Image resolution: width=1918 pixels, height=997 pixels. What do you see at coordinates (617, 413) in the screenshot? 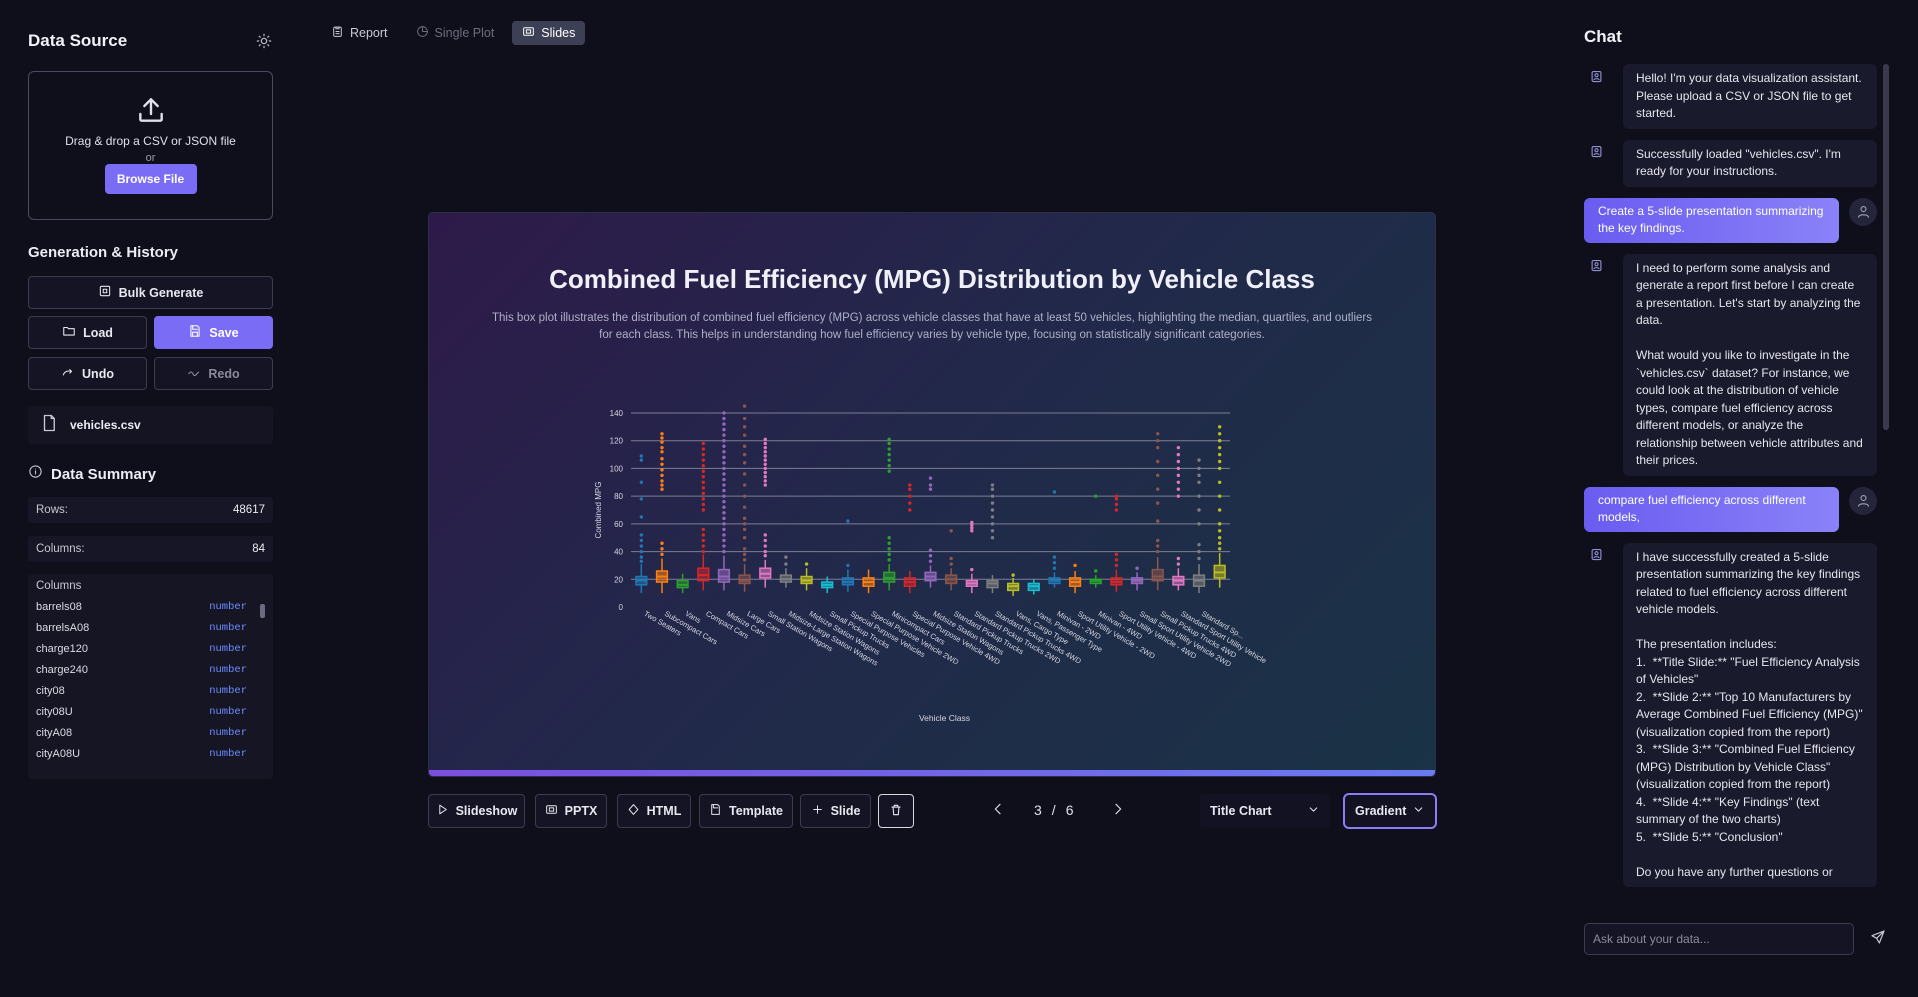
I see `y-tick-label: 140` at bounding box center [617, 413].